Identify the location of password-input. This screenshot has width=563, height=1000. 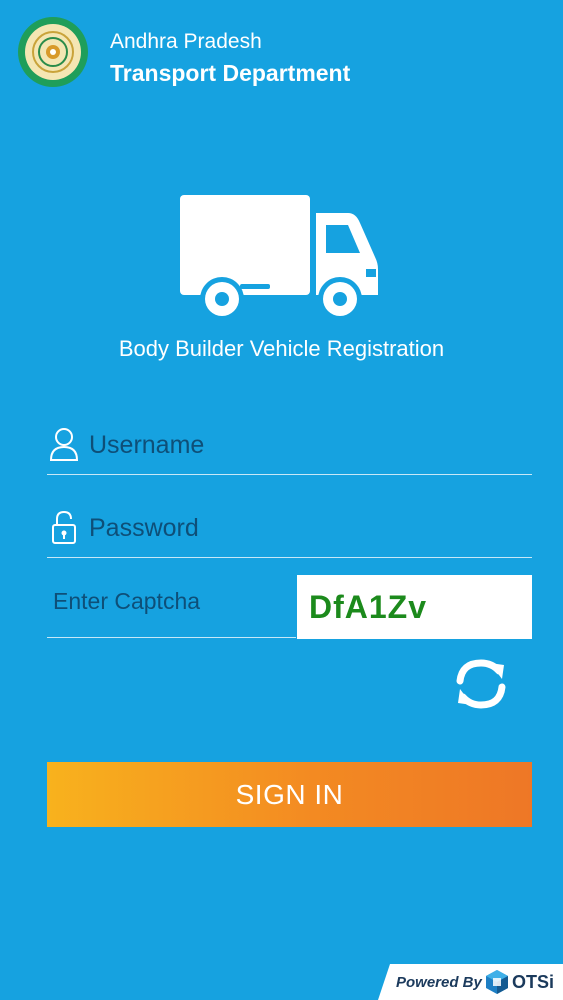
(309, 528).